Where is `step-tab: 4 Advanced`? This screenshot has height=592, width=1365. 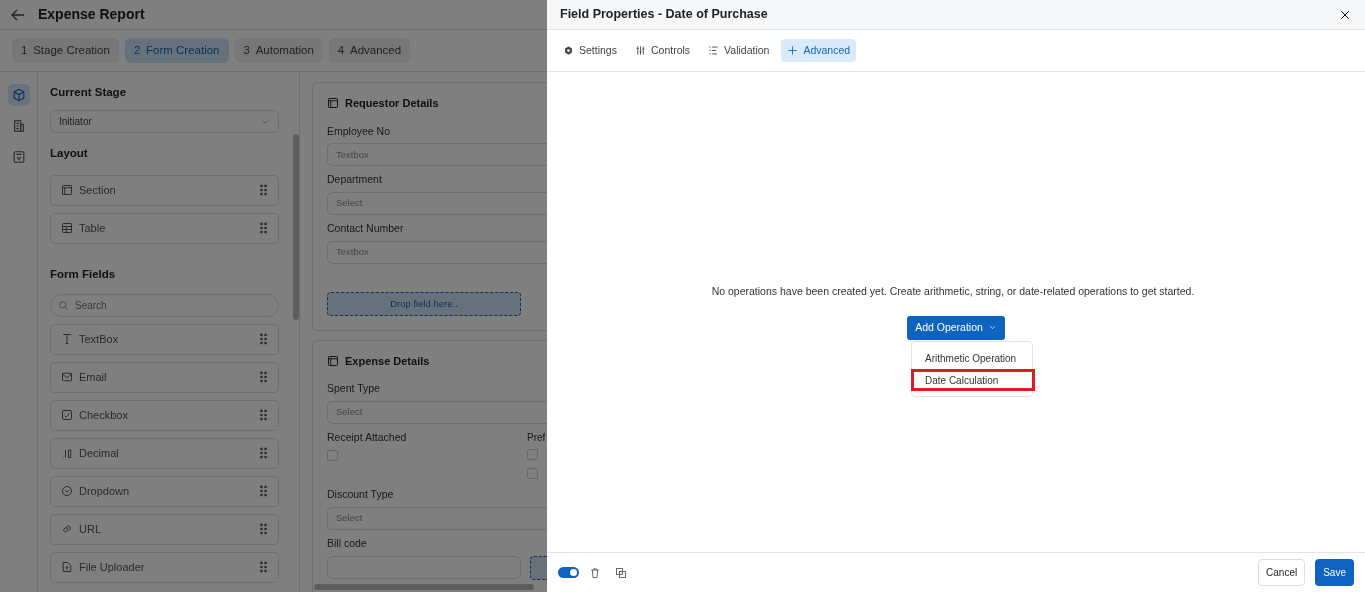
step-tab: 4 Advanced is located at coordinates (369, 50).